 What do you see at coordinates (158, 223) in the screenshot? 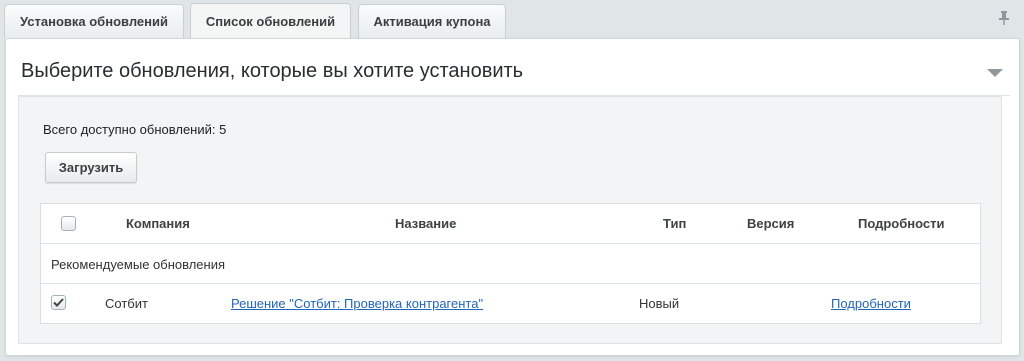
I see `header-company: Компания` at bounding box center [158, 223].